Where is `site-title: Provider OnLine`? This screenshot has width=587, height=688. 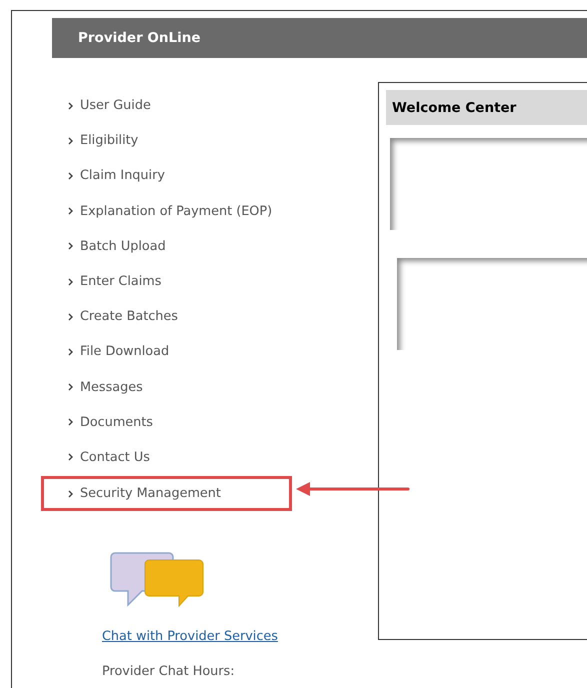
site-title: Provider OnLine is located at coordinates (139, 38).